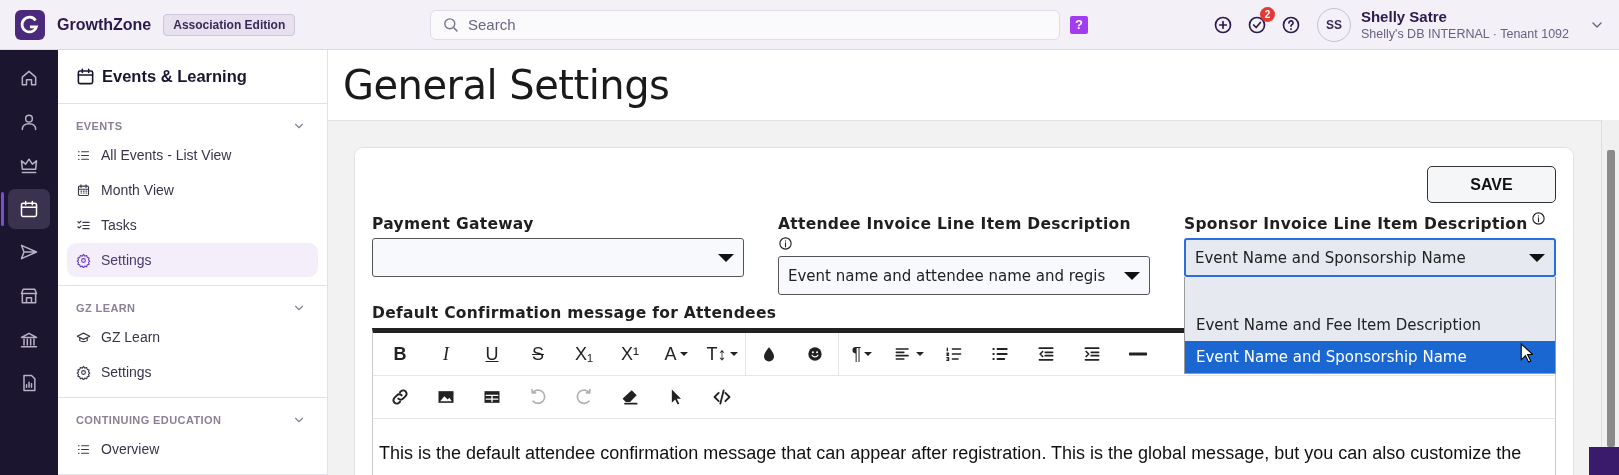 This screenshot has width=1619, height=475. I want to click on save-button: SAVE, so click(1491, 184).